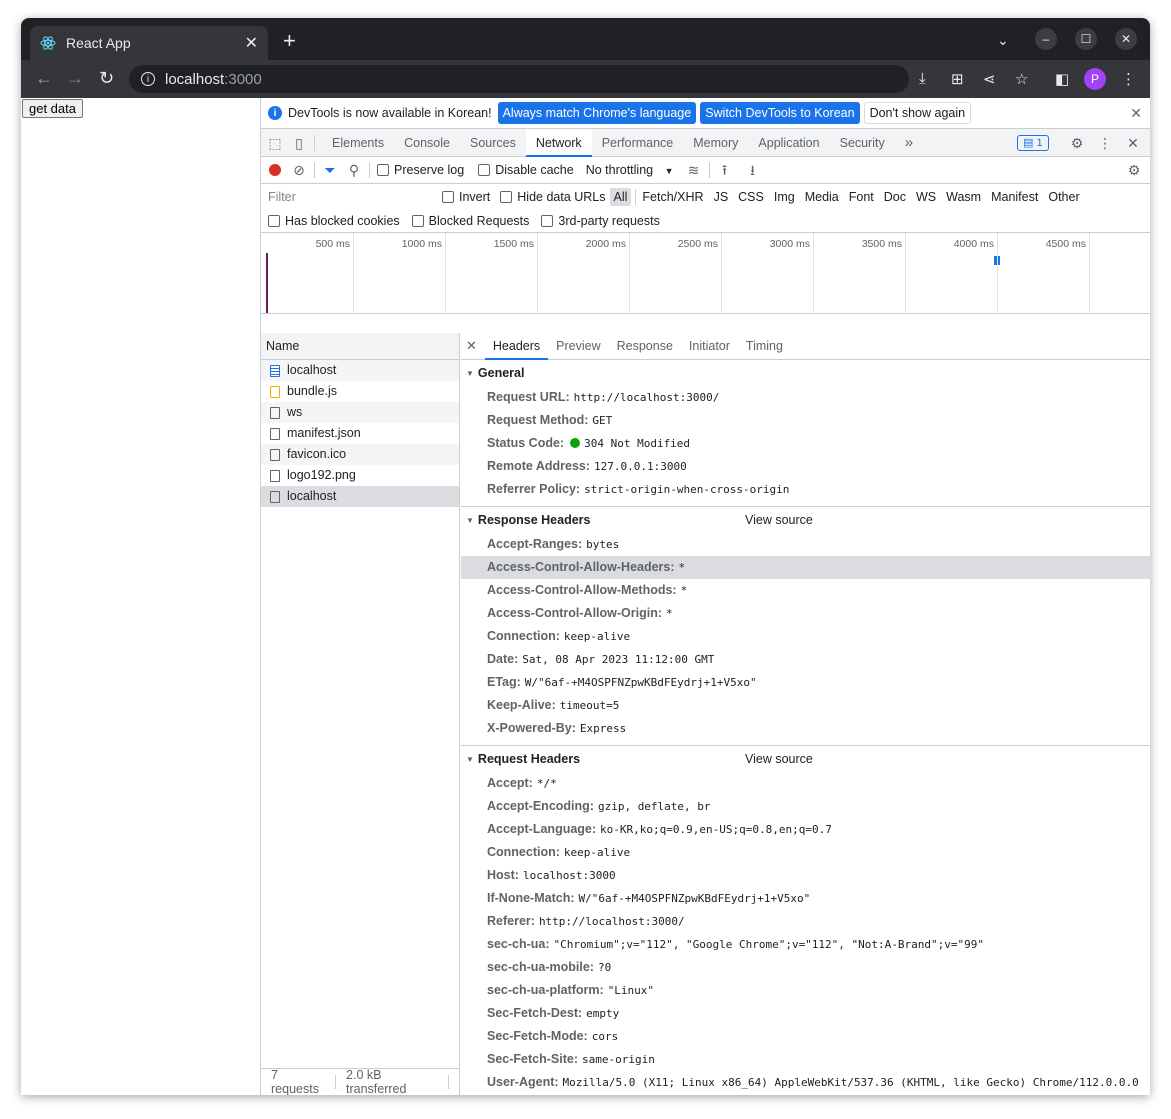  I want to click on tab-response: Response, so click(645, 346).